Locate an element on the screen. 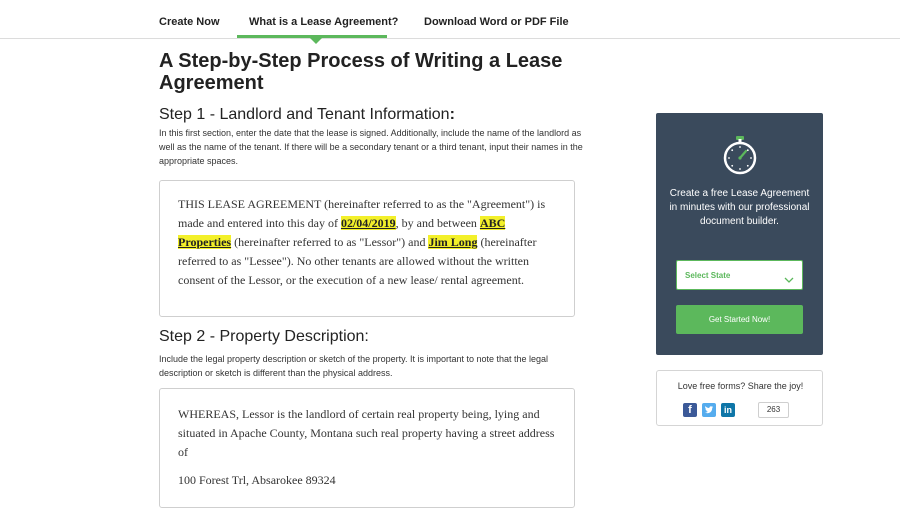 This screenshot has width=900, height=508. lessee-name-highlight: Jim Long is located at coordinates (453, 242).